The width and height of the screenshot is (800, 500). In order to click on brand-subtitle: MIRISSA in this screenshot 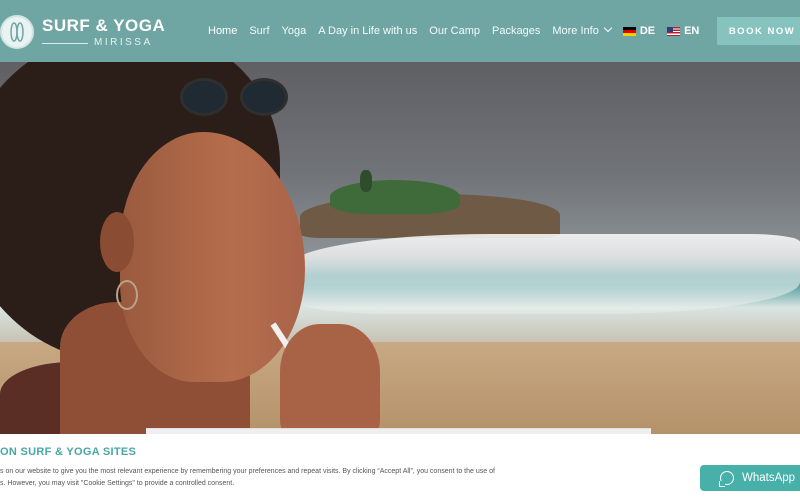, I will do `click(103, 42)`.